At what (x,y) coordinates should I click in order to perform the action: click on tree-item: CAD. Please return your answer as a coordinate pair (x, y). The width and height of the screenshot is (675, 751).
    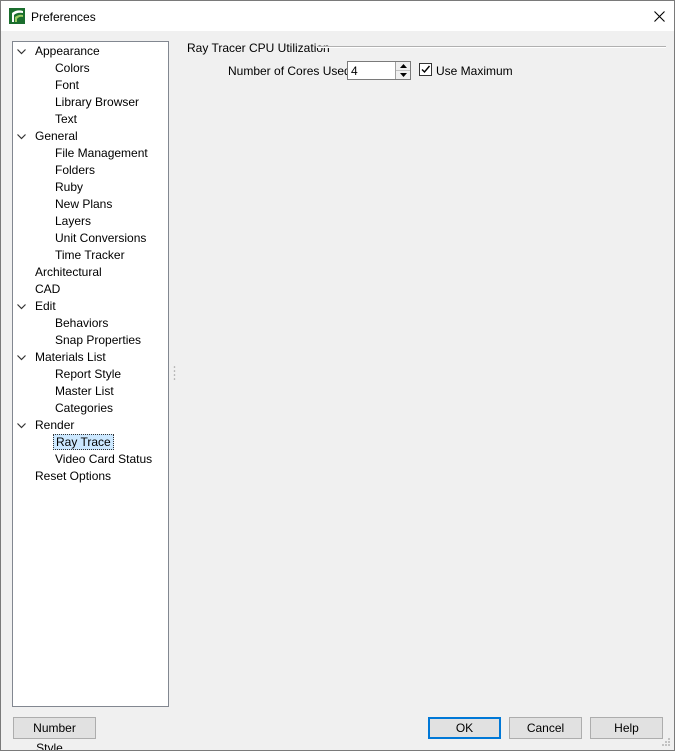
    Looking at the image, I should click on (90, 289).